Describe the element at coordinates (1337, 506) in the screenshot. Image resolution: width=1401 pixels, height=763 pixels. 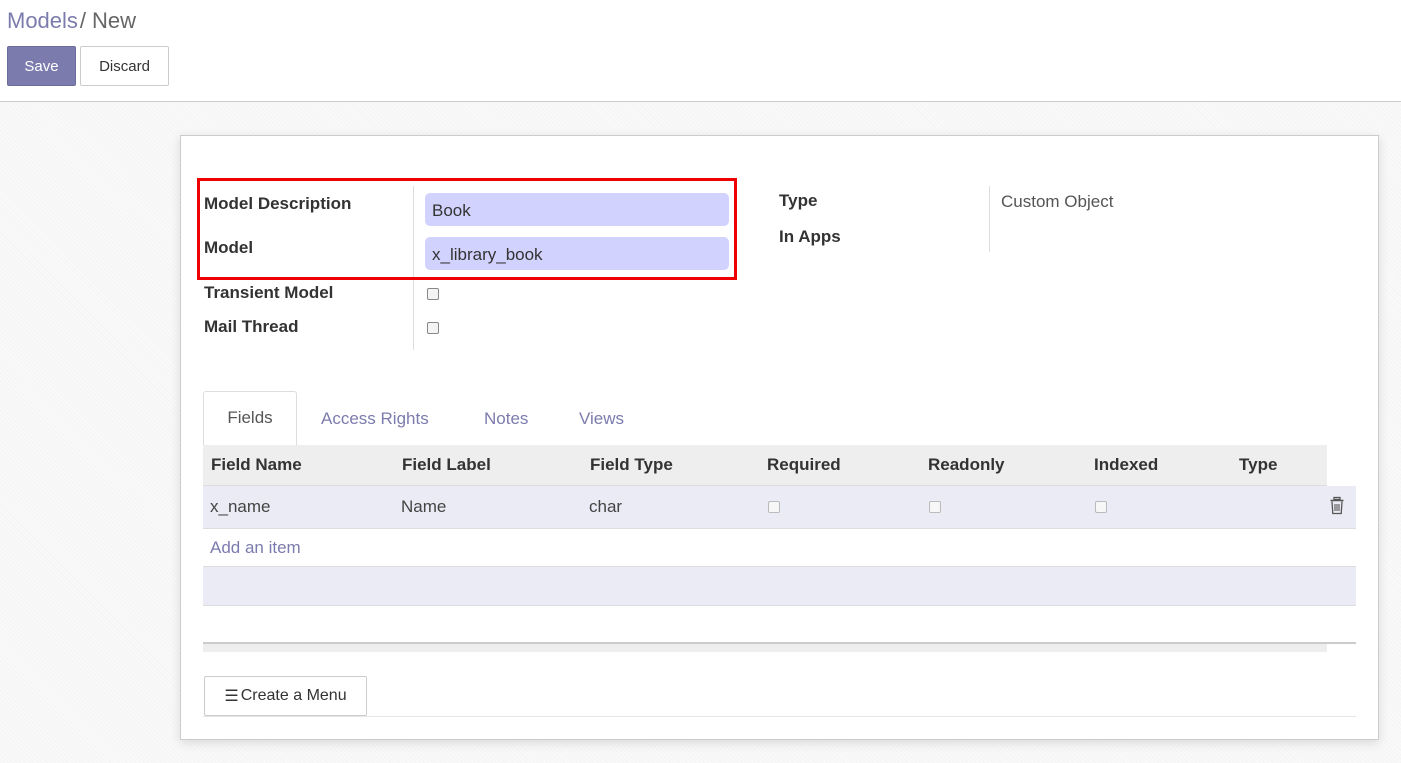
I see `trash-icon` at that location.